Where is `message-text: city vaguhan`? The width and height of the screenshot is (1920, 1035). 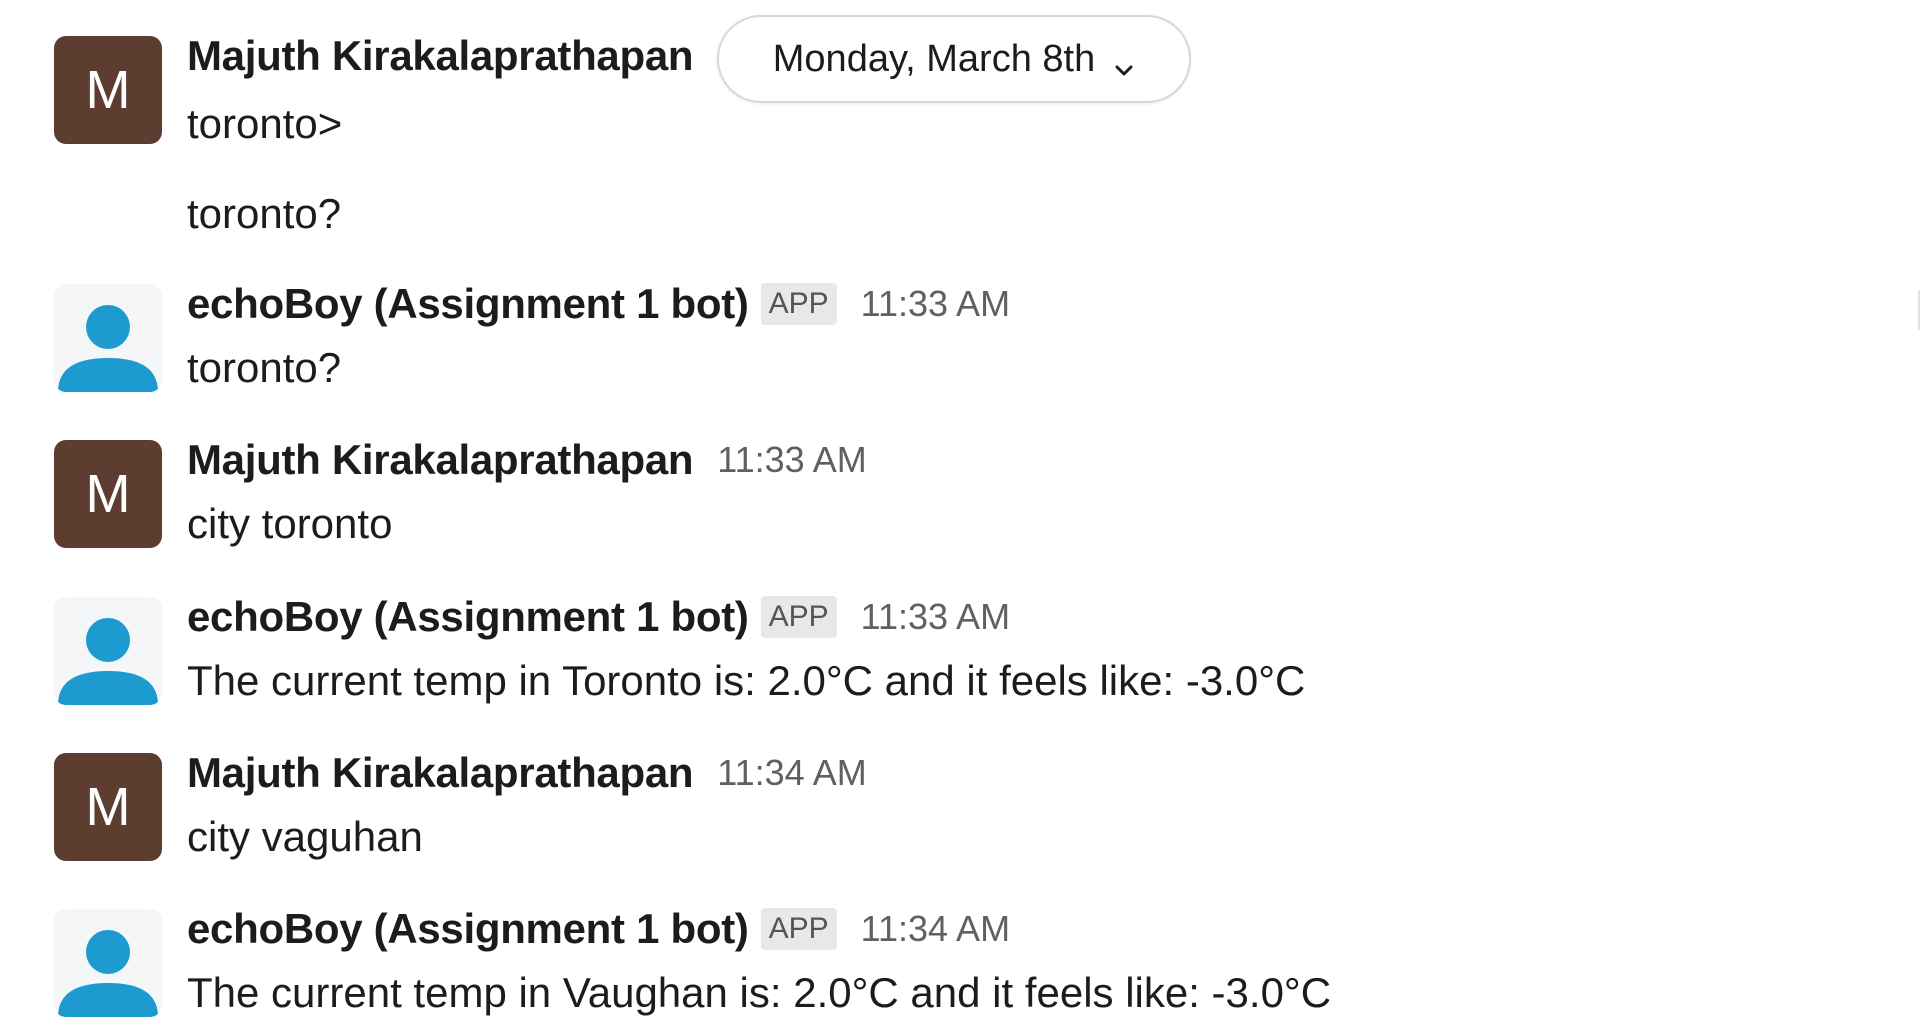
message-text: city vaguhan is located at coordinates (305, 836).